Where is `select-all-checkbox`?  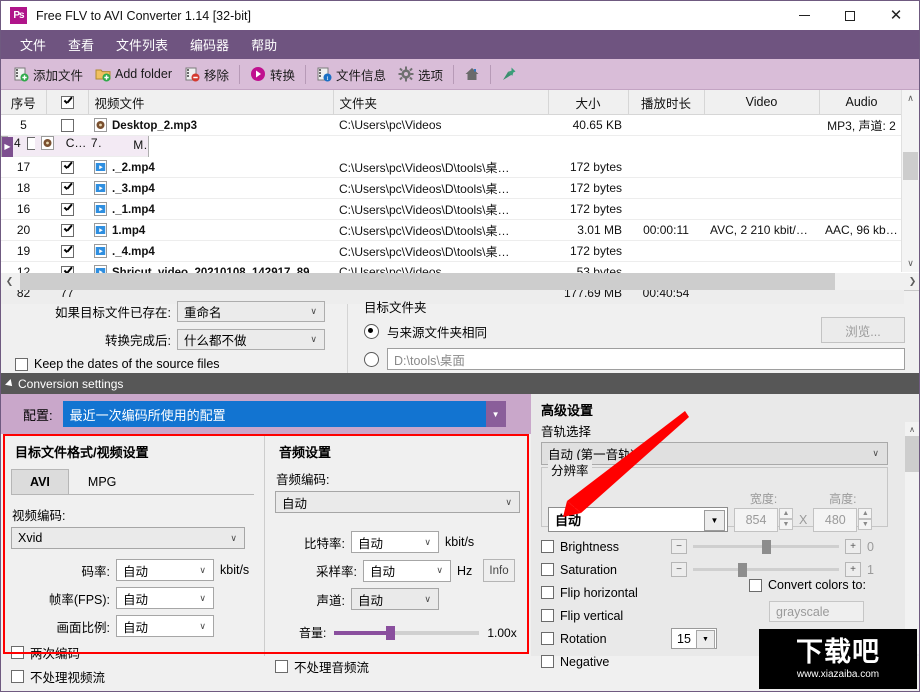
select-all-checkbox is located at coordinates (67, 103).